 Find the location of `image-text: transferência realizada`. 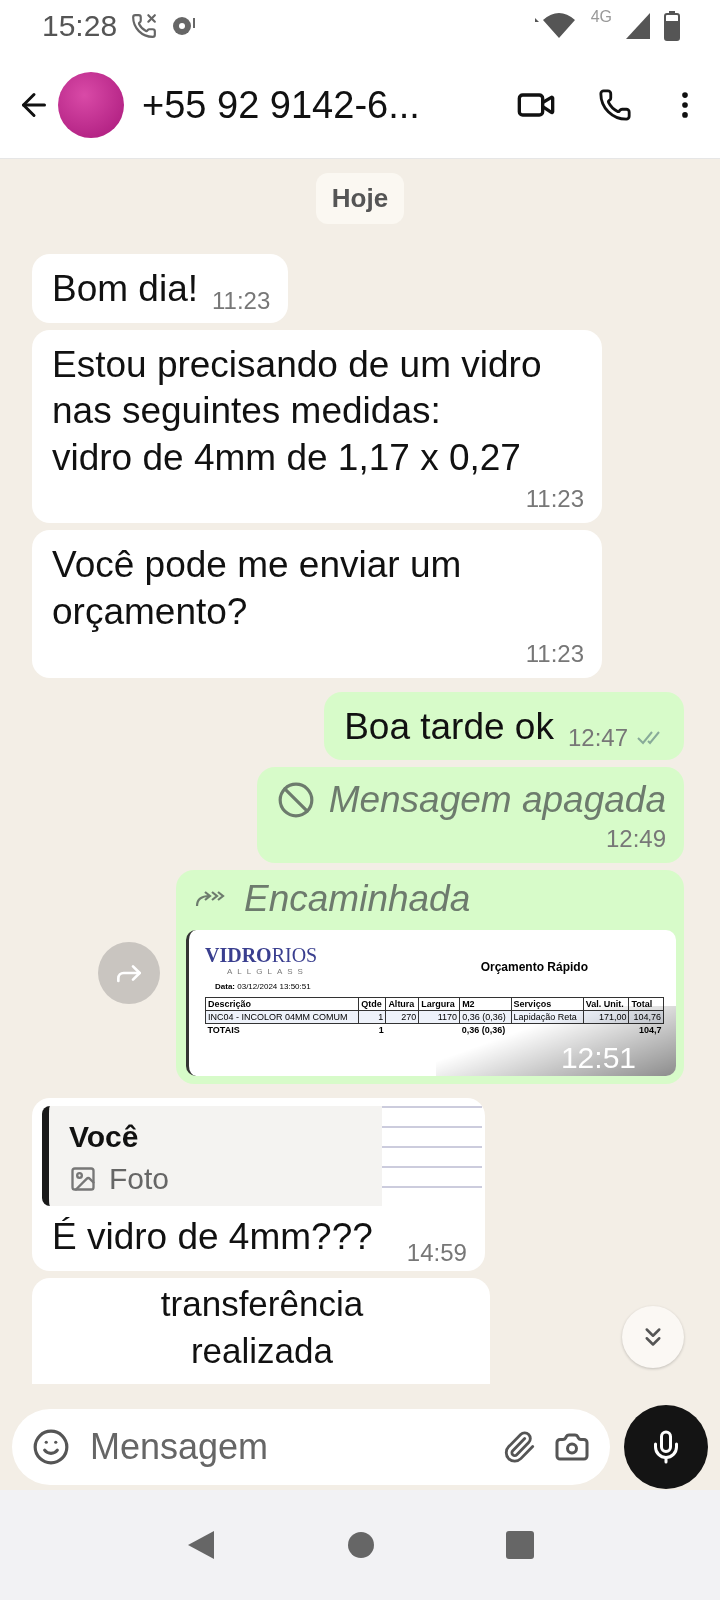

image-text: transferência realizada is located at coordinates (262, 1327).